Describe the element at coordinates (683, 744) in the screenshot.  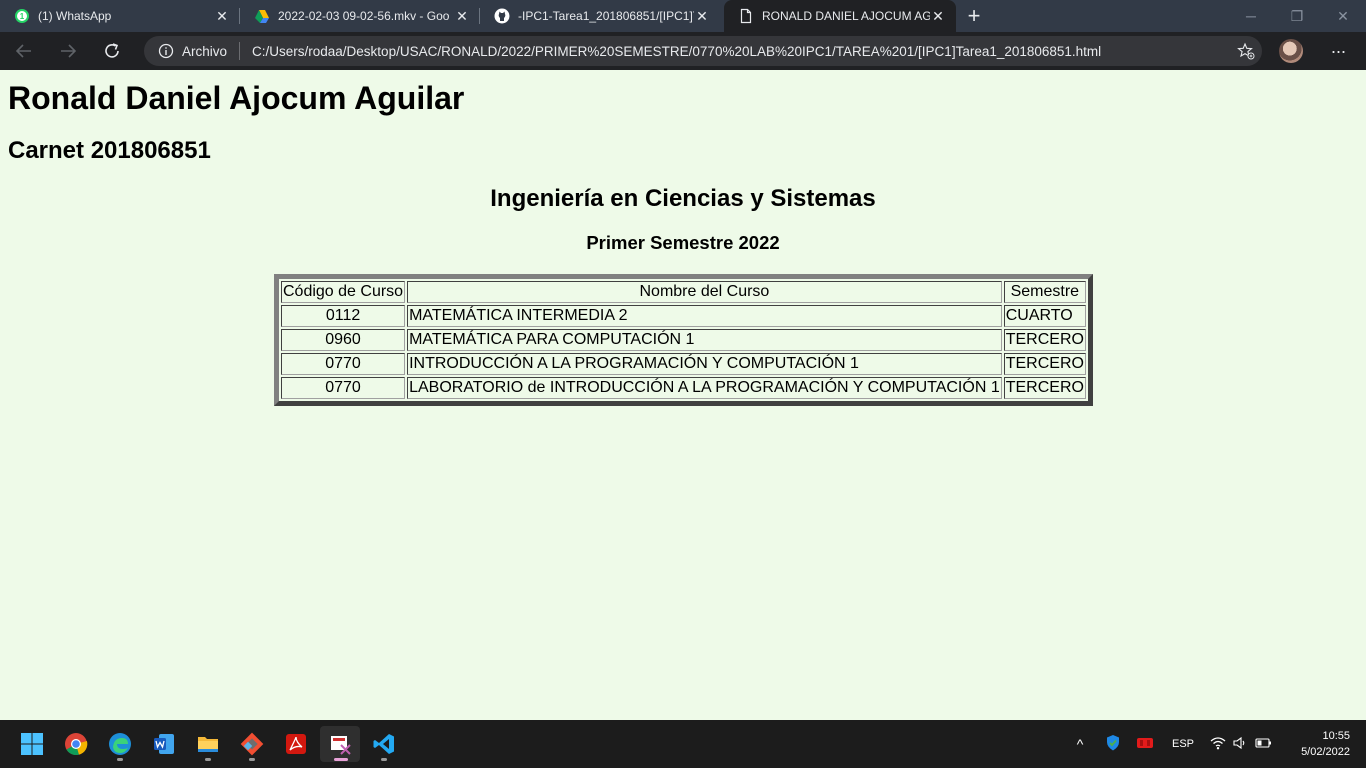
I see `taskbar: ^ ESP 10:55 5/02/2022` at that location.